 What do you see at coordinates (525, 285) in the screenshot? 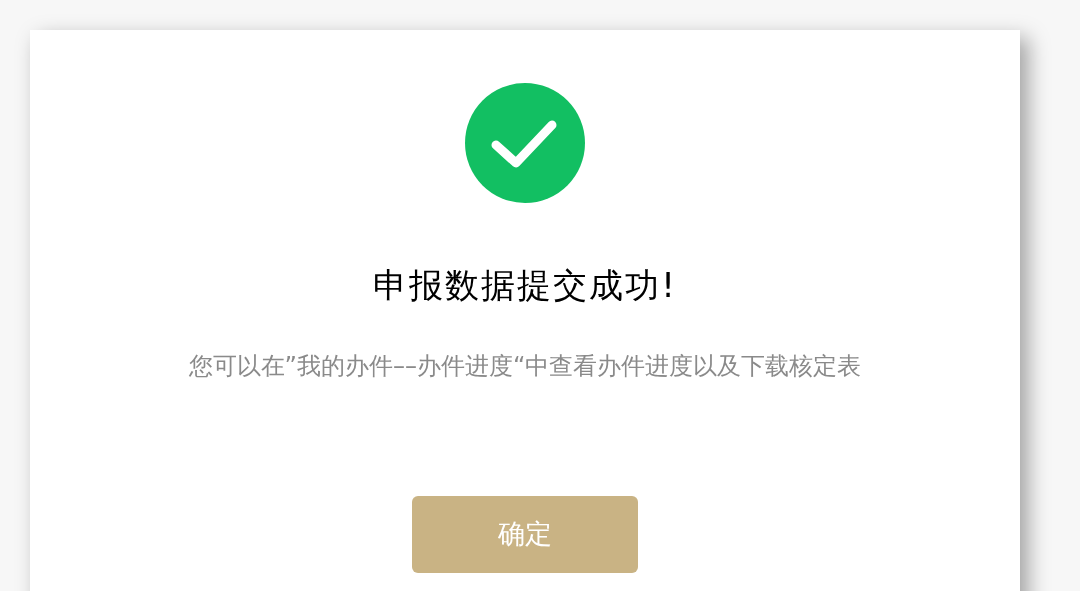
I see `dialog-title: 申报数据提交成功!` at bounding box center [525, 285].